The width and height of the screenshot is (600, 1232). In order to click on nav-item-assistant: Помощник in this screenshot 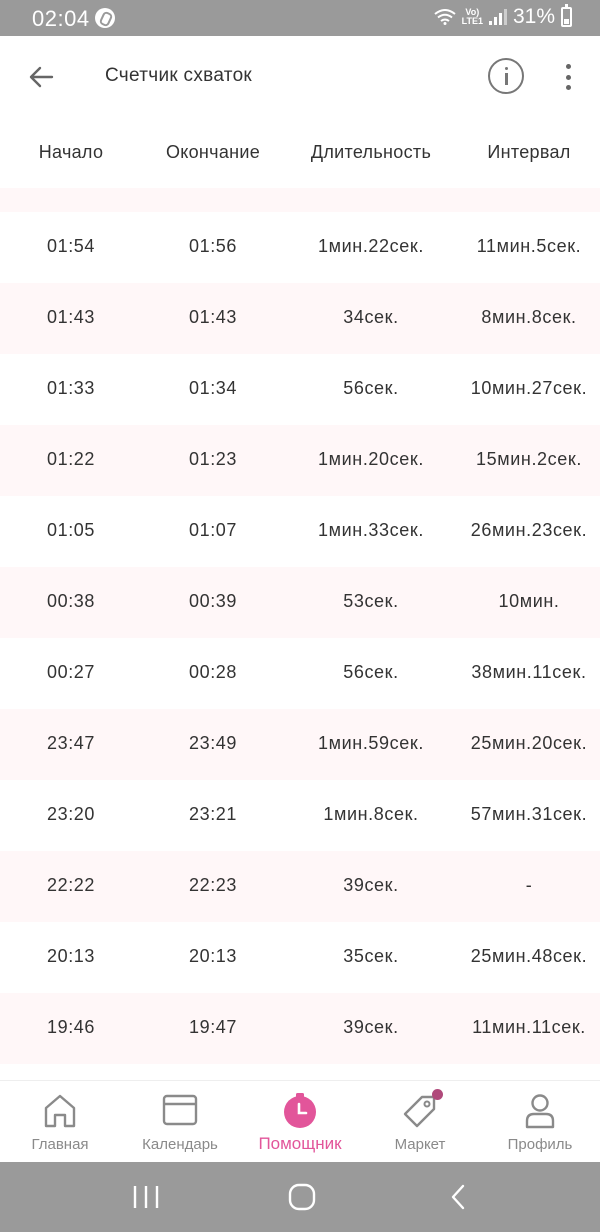, I will do `click(300, 1122)`.